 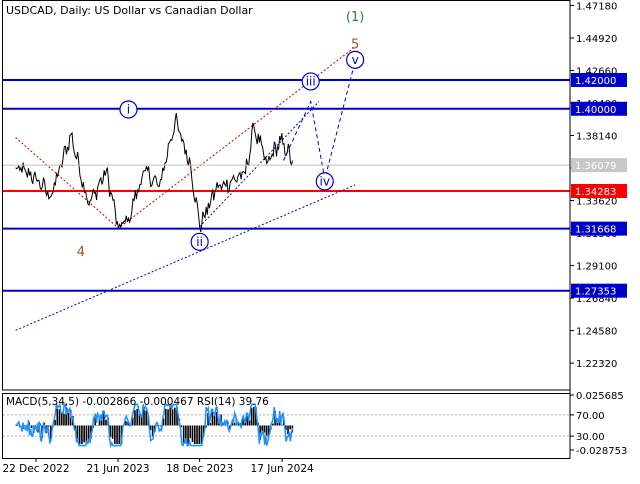 What do you see at coordinates (128, 109) in the screenshot?
I see `wave-label-i: i` at bounding box center [128, 109].